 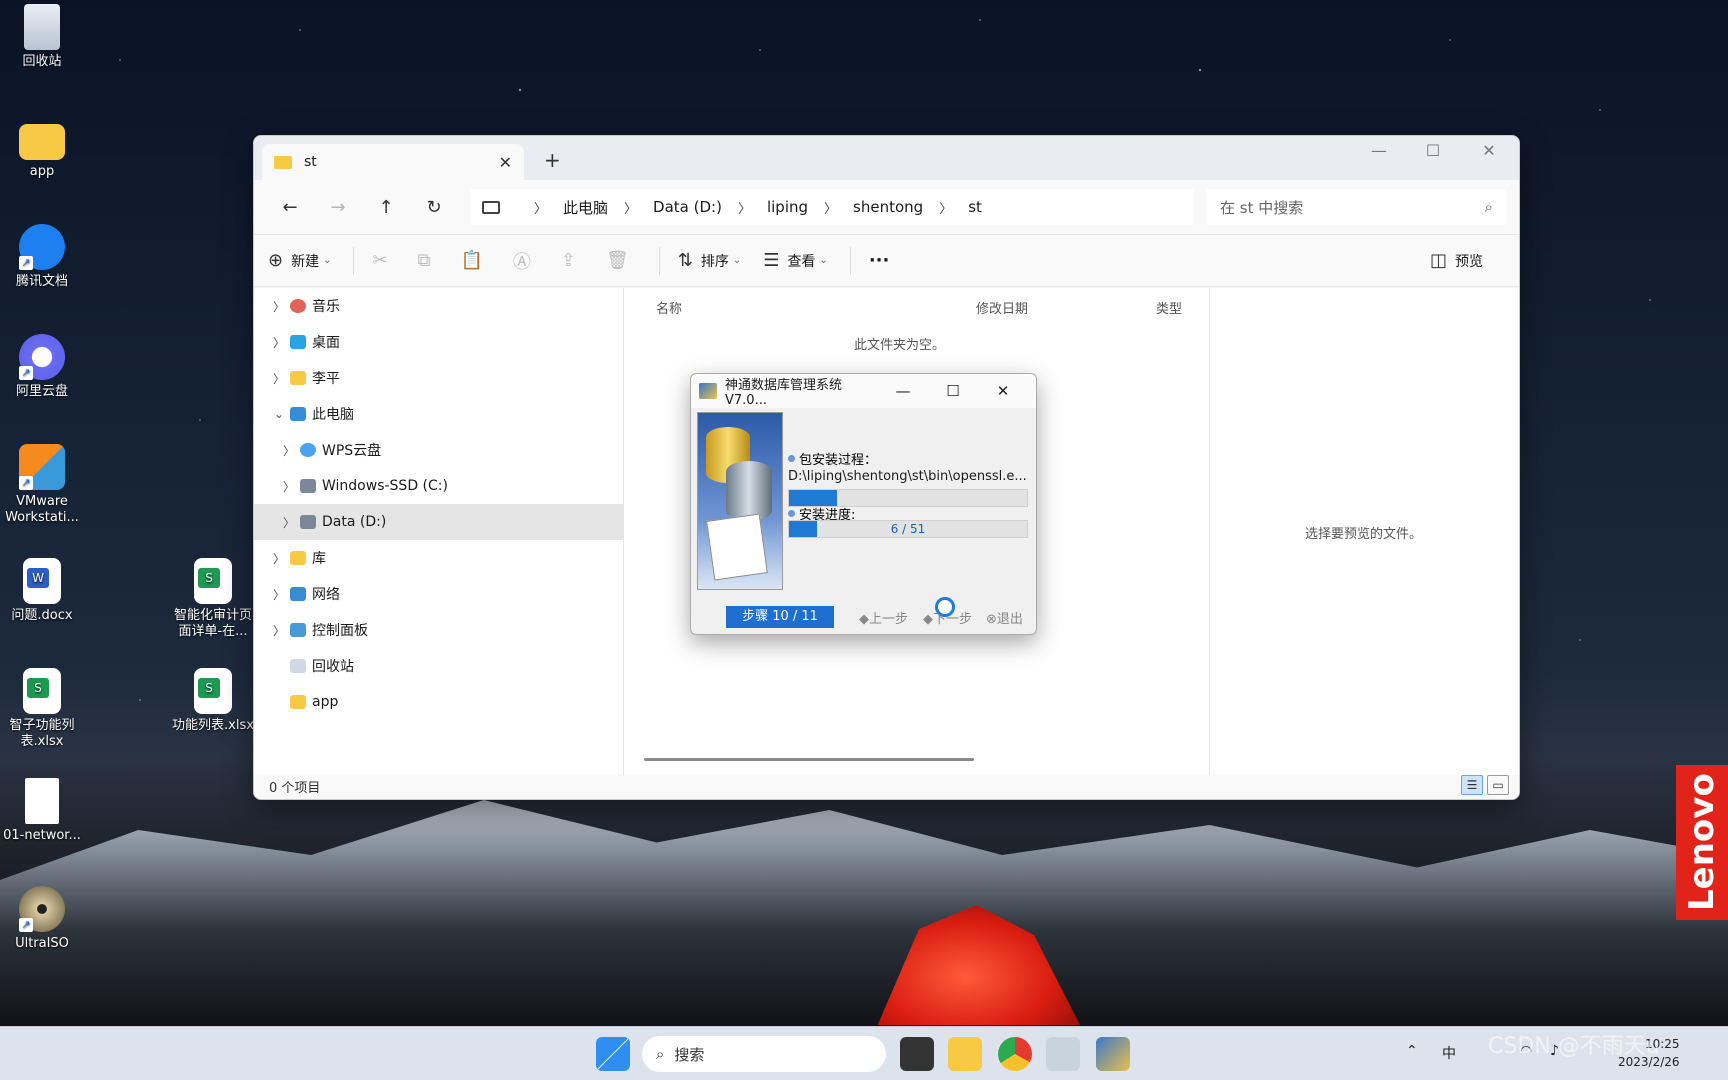 I want to click on more-icon: ···, so click(x=879, y=260).